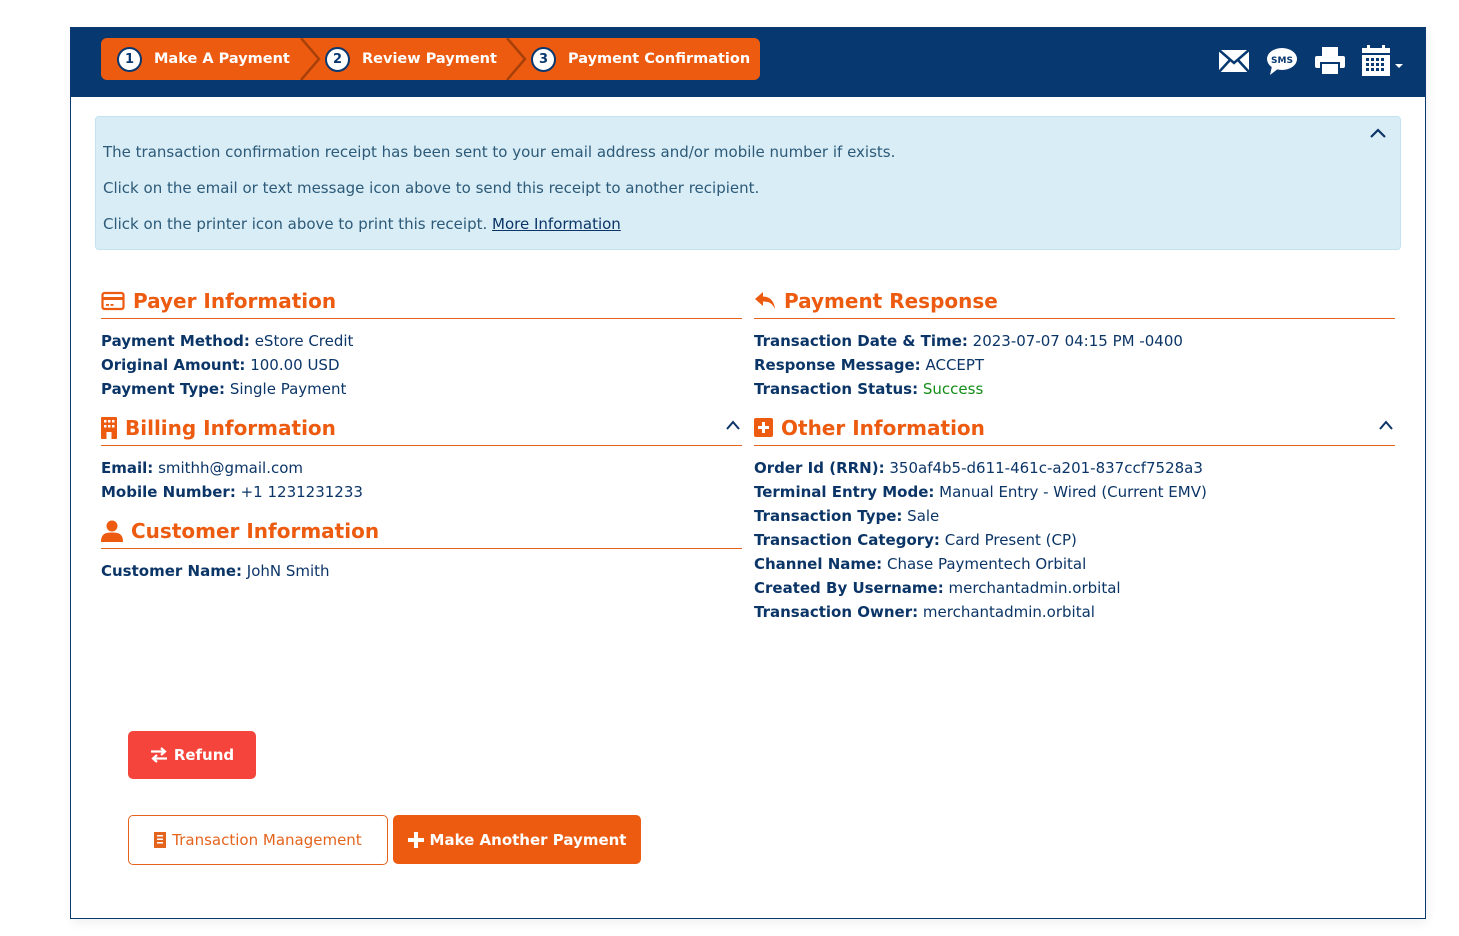 This screenshot has height=936, width=1459. What do you see at coordinates (763, 427) in the screenshot?
I see `plus-square-icon` at bounding box center [763, 427].